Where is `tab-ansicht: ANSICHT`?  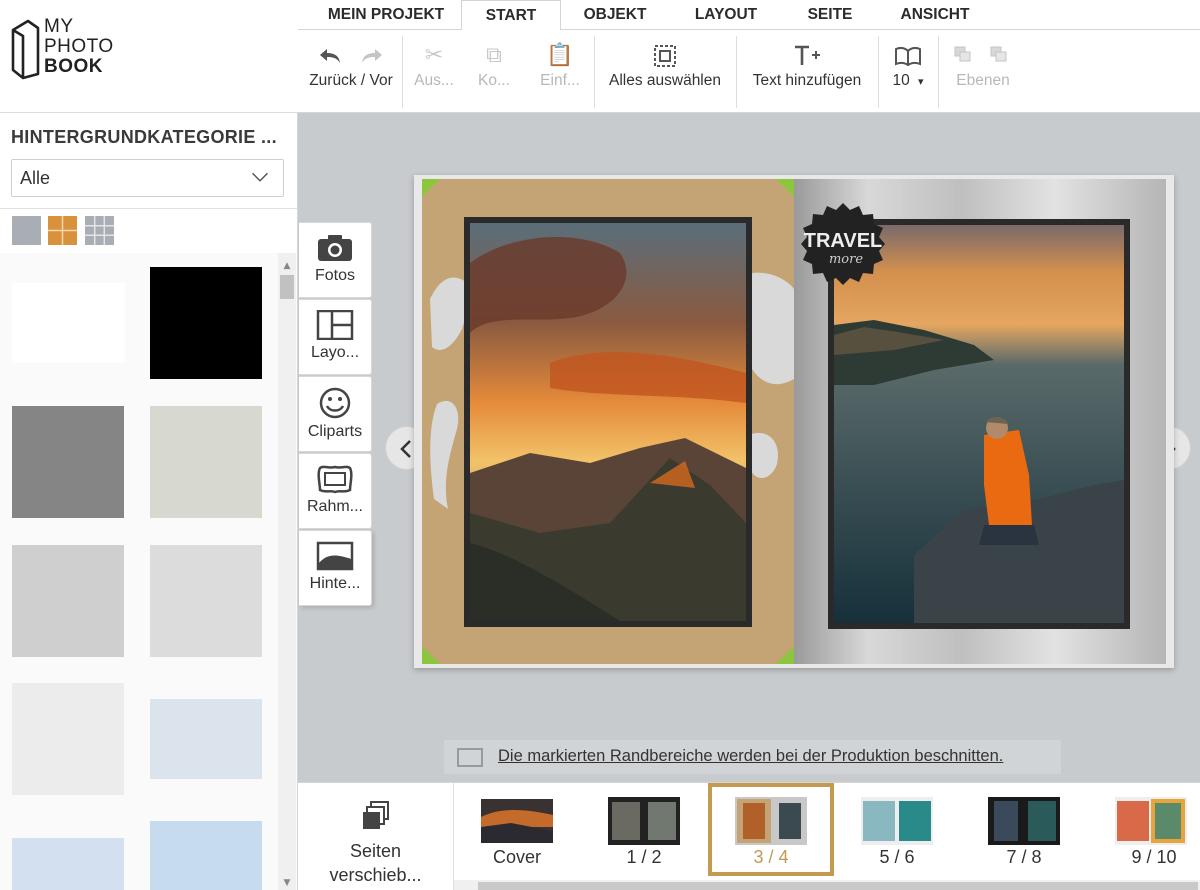
tab-ansicht: ANSICHT is located at coordinates (935, 15).